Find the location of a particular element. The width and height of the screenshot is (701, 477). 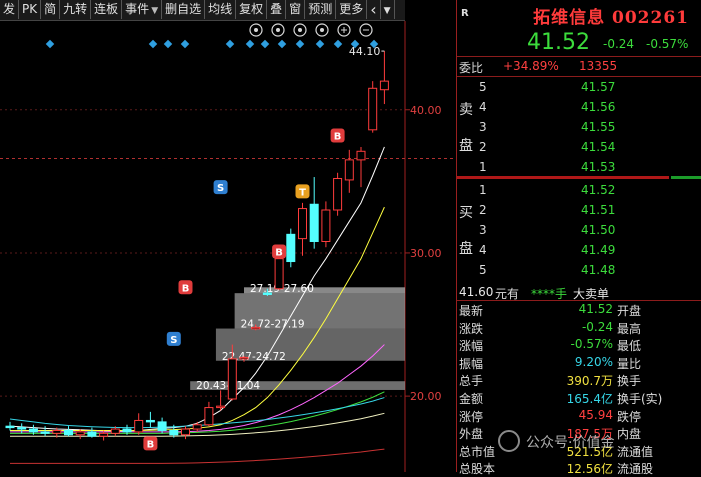

chevron-left-icon: ‹ is located at coordinates (374, 9).